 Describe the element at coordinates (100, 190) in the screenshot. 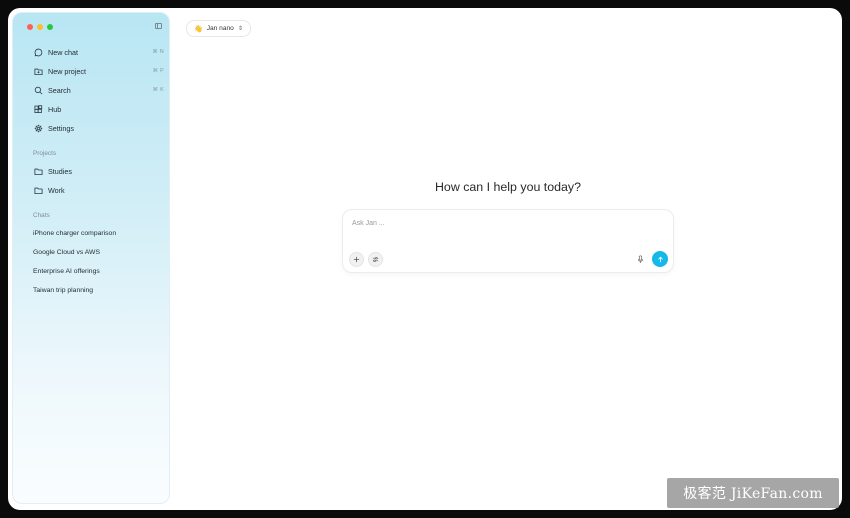

I see `project-item-work: Work` at that location.